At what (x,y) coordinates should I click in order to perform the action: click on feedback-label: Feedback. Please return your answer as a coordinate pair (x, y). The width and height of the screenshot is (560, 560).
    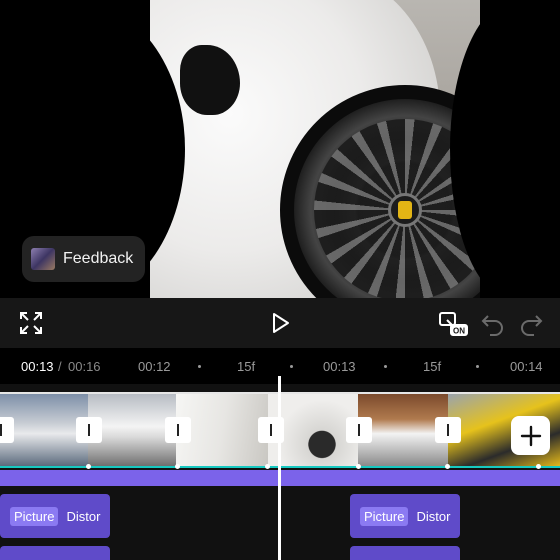
    Looking at the image, I should click on (98, 258).